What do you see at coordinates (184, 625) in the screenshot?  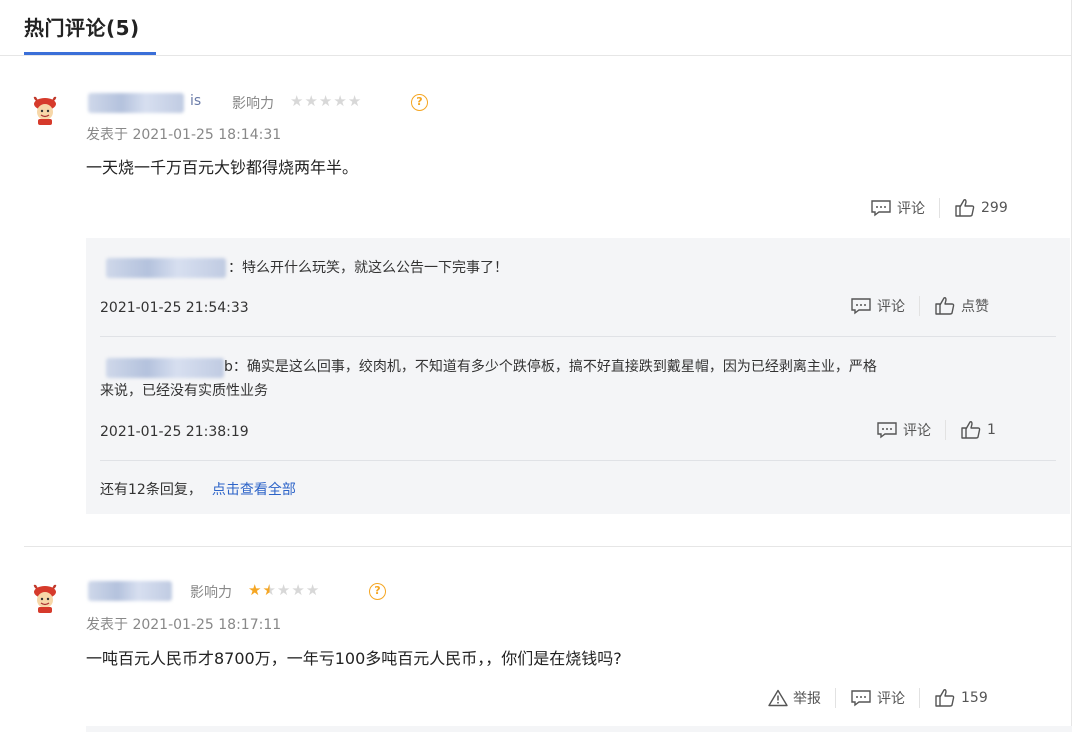 I see `post-time: 发表于 2021-01-25 18:17:11` at bounding box center [184, 625].